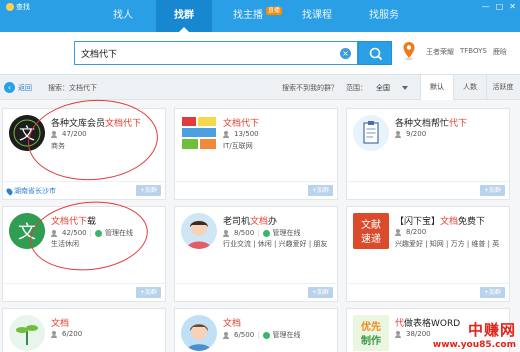 The height and width of the screenshot is (352, 520). What do you see at coordinates (440, 52) in the screenshot?
I see `hot-word: 王者荣耀` at bounding box center [440, 52].